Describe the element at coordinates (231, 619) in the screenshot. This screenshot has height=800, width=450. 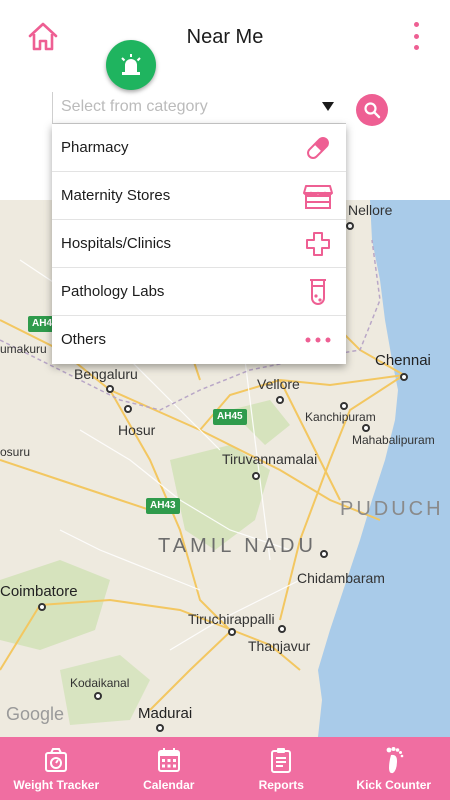
I see `map-label-tiruchirappalli: Tiruchirappalli` at that location.